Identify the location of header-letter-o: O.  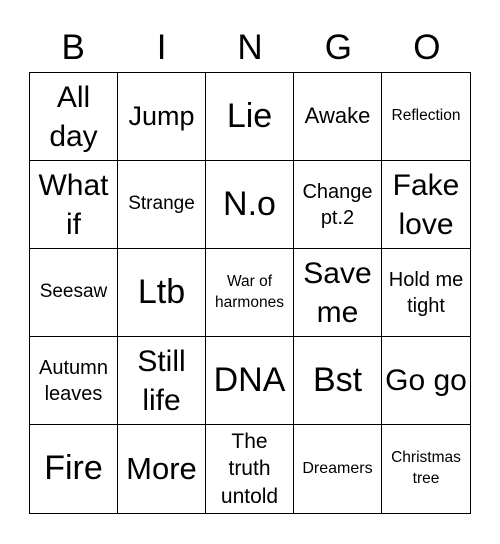
(427, 47).